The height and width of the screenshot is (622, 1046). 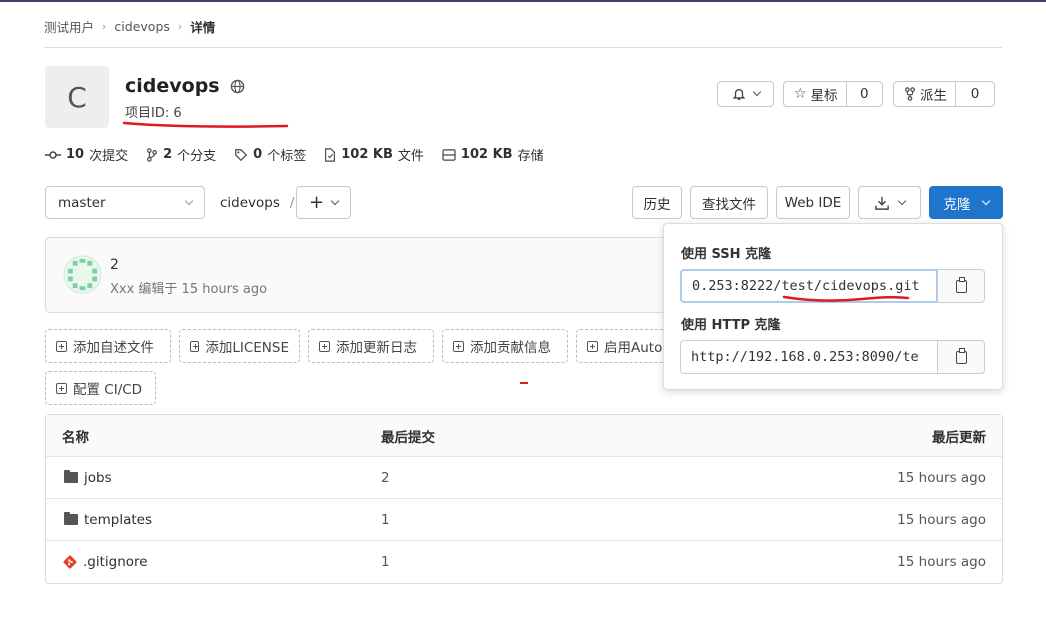 I want to click on branches-count: 2, so click(x=168, y=154).